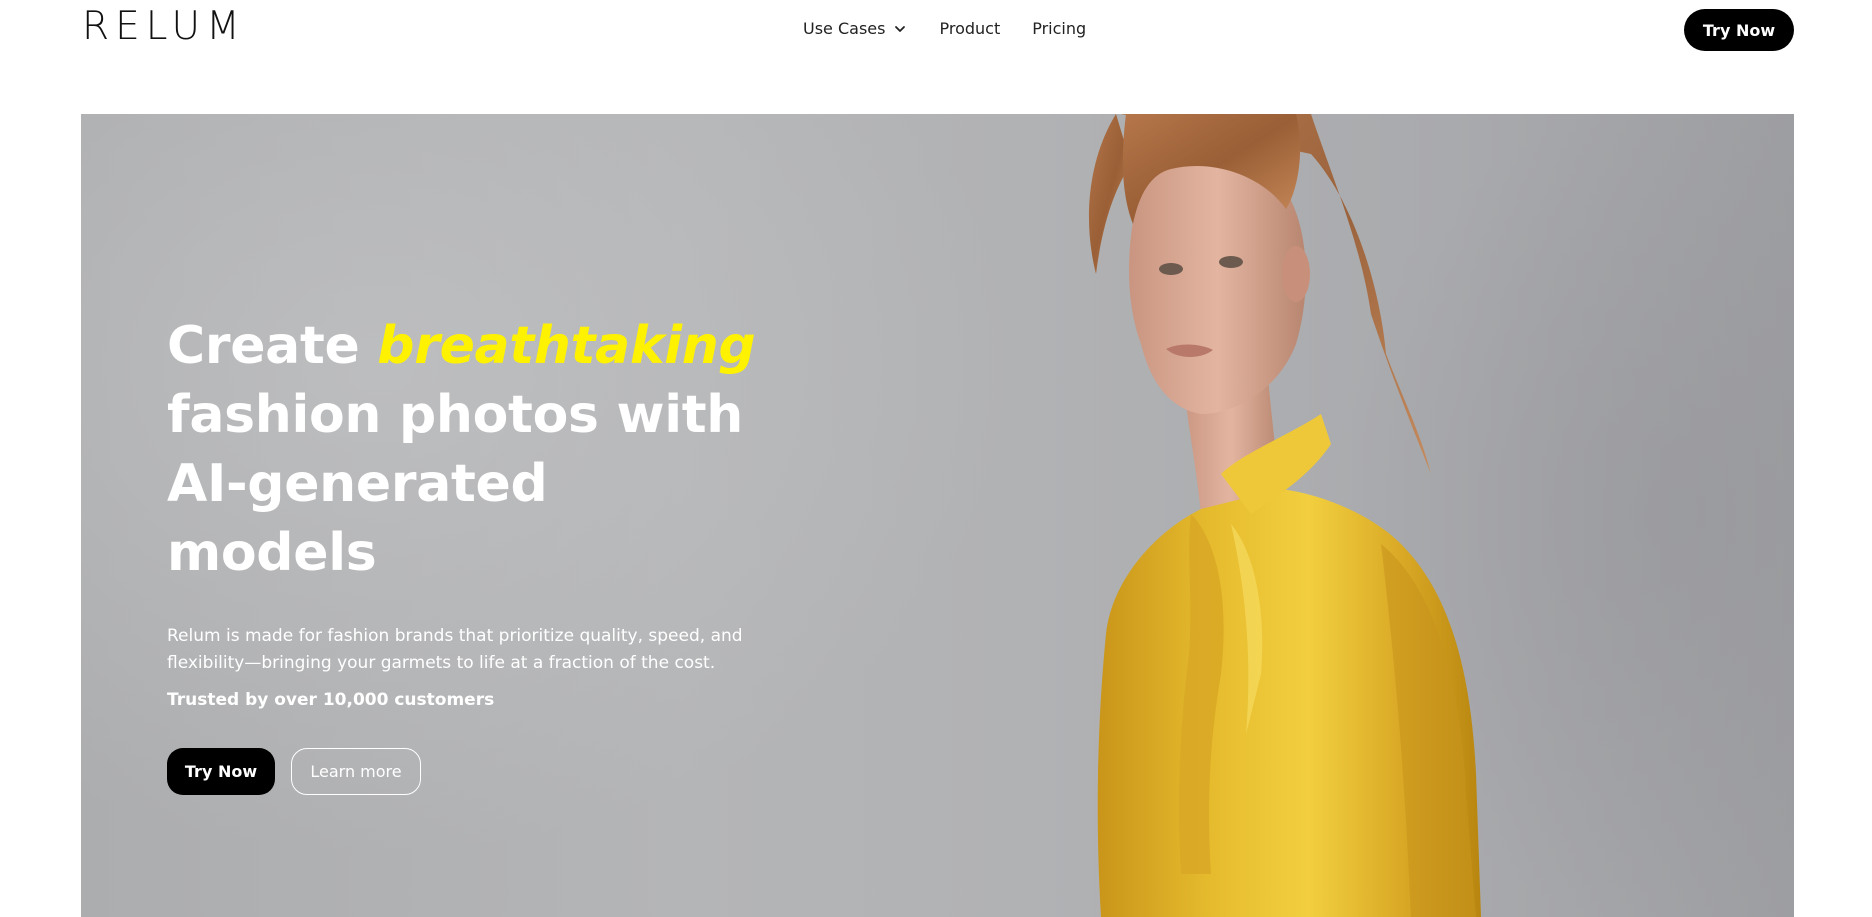 Image resolution: width=1872 pixels, height=917 pixels. What do you see at coordinates (900, 28) in the screenshot?
I see `chevron-down-icon` at bounding box center [900, 28].